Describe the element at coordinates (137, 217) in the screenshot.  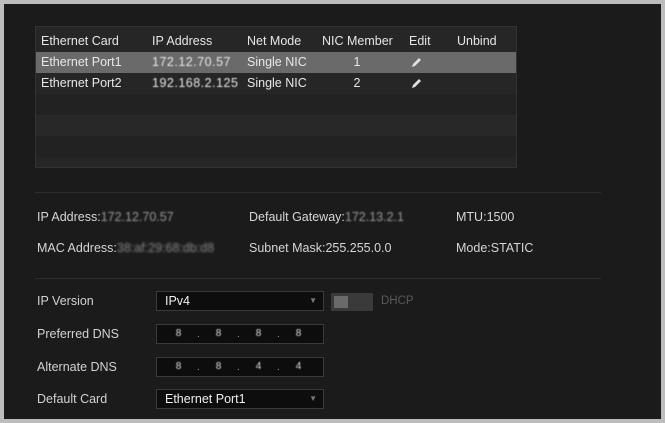
I see `ip-address-value: 172.12.70.57` at that location.